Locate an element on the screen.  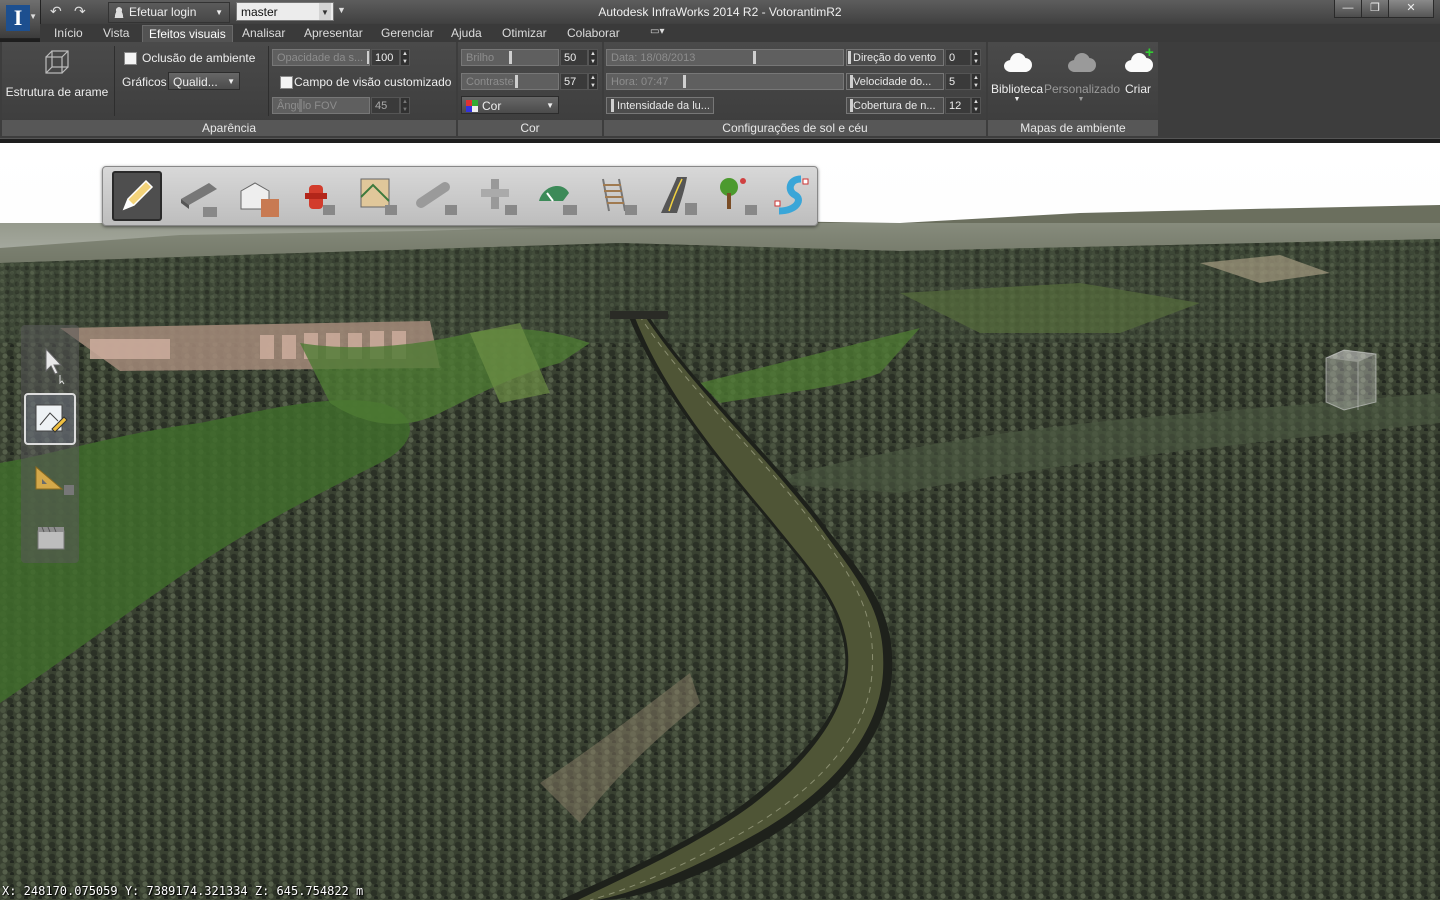
quick-access-menu-icon: ▼ is located at coordinates (341, 10).